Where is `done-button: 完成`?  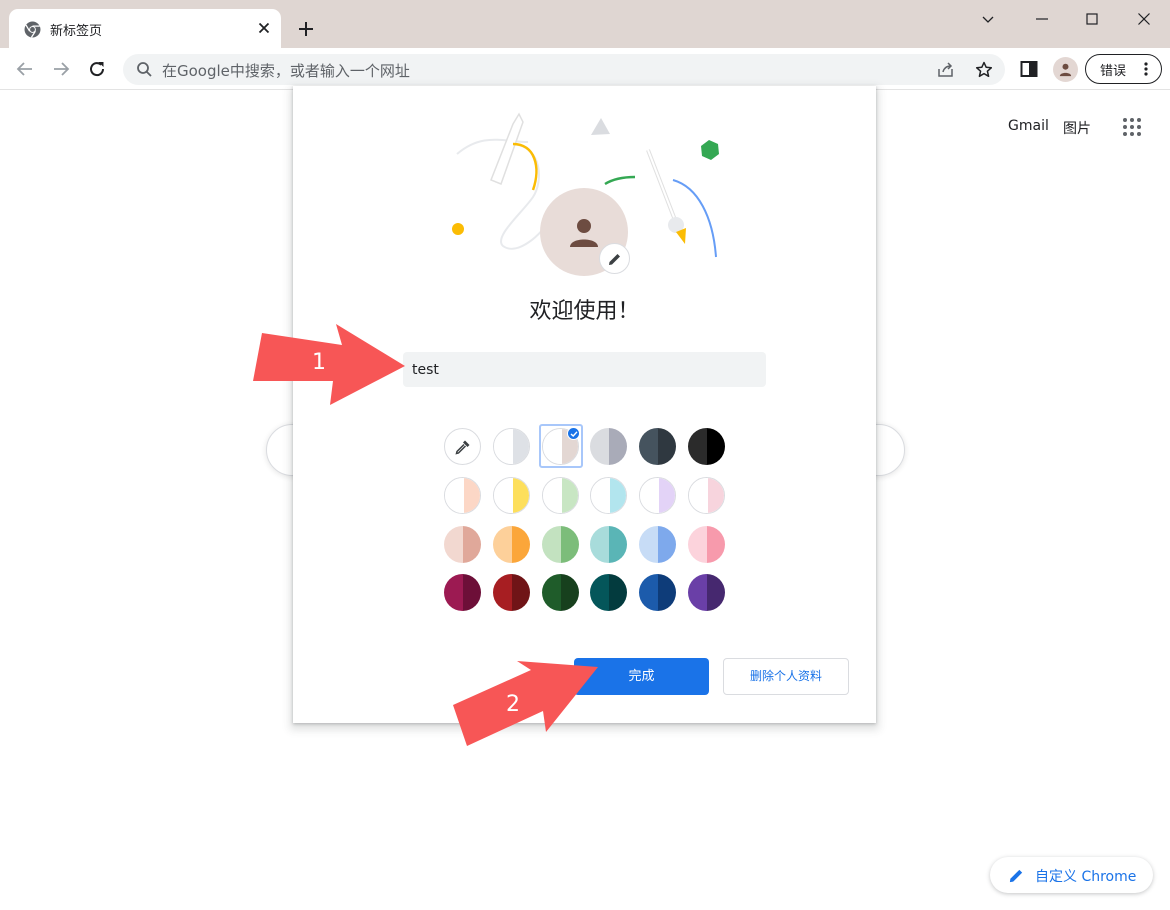
done-button: 完成 is located at coordinates (641, 676).